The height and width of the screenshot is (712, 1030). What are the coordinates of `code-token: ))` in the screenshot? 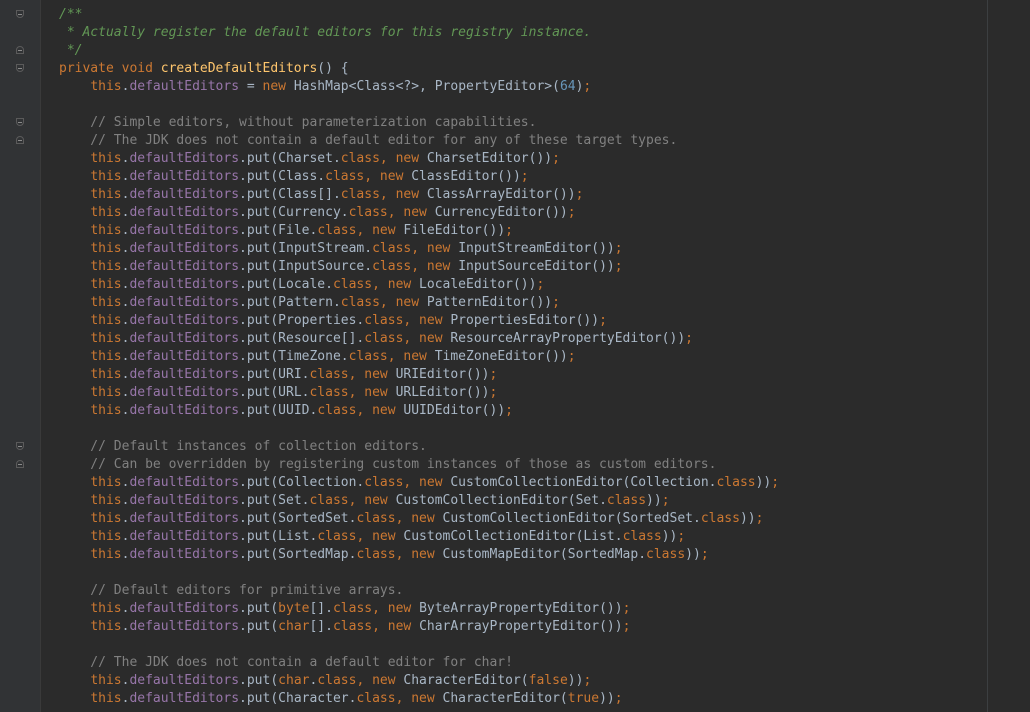 It's located at (669, 536).